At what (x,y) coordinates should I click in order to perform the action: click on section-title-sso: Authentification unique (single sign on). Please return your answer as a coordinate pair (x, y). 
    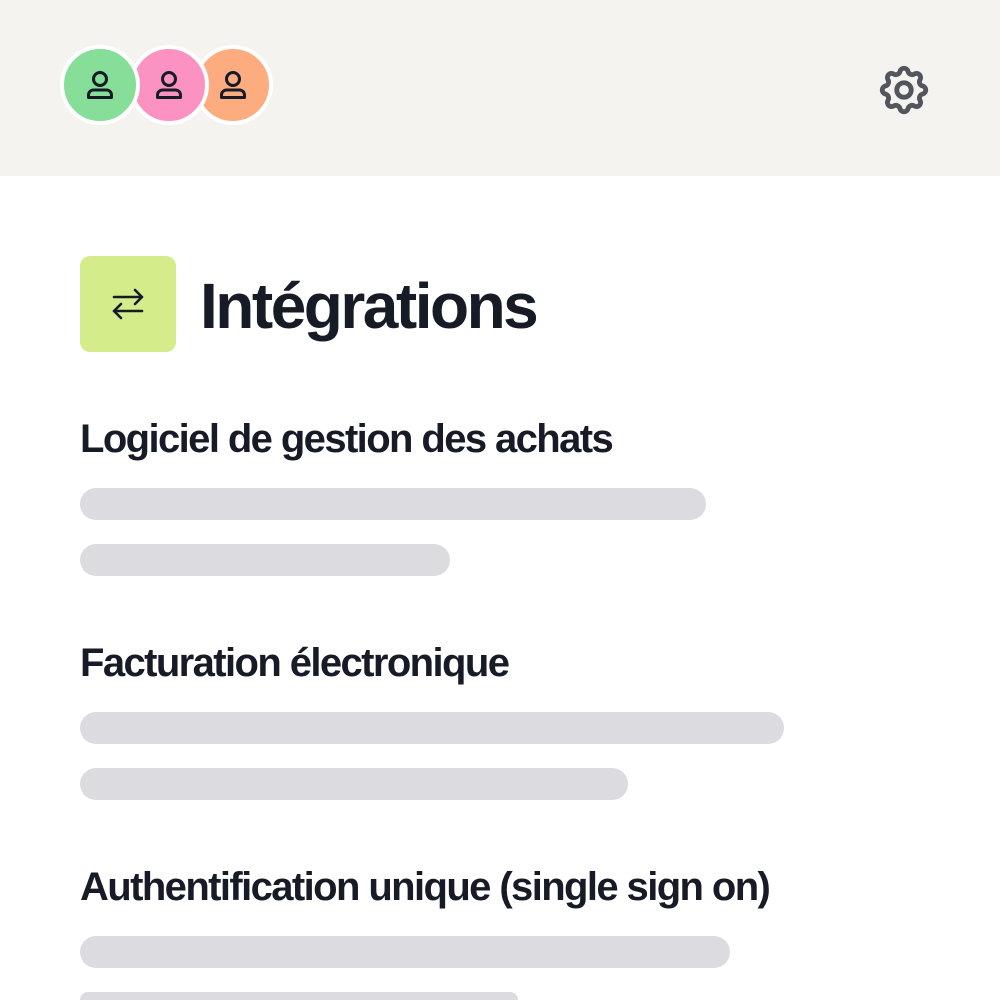
    Looking at the image, I should click on (425, 887).